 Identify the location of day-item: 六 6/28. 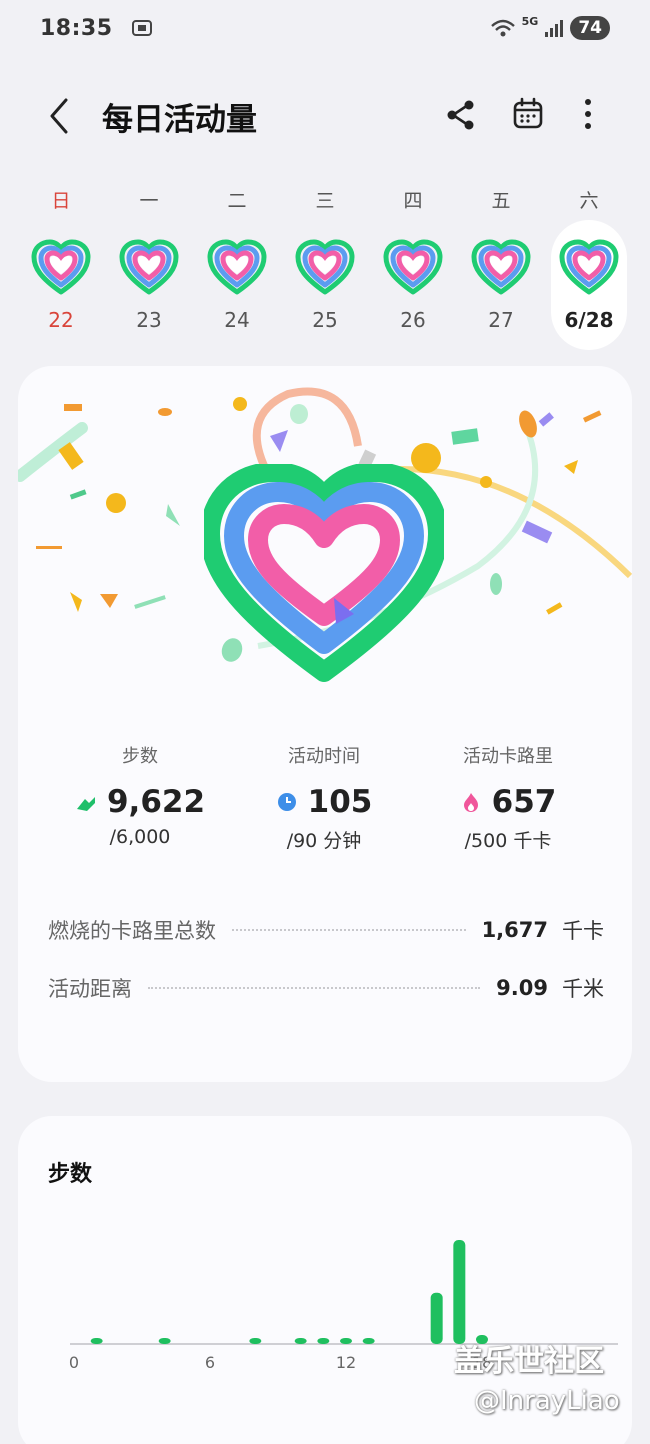
(589, 266).